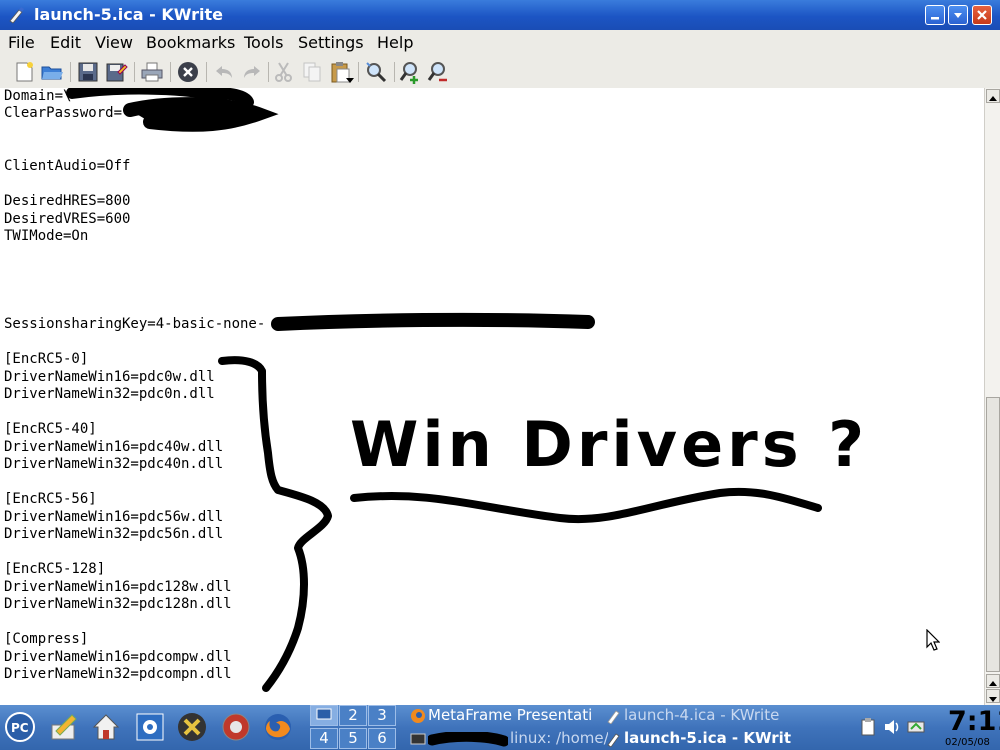 The width and height of the screenshot is (1000, 750). I want to click on menu-help: Help, so click(395, 42).